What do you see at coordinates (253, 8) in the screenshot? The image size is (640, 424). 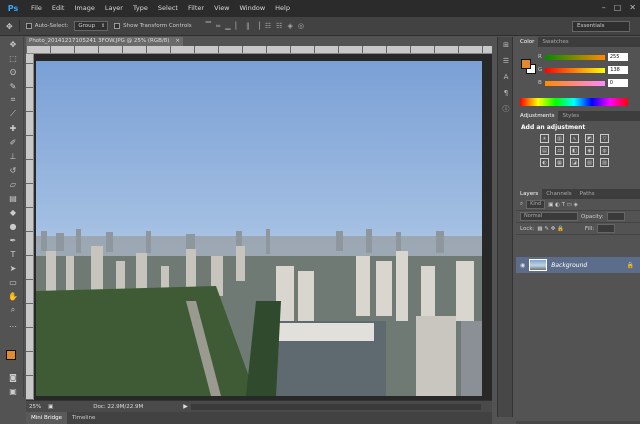 I see `menu-window: Window` at bounding box center [253, 8].